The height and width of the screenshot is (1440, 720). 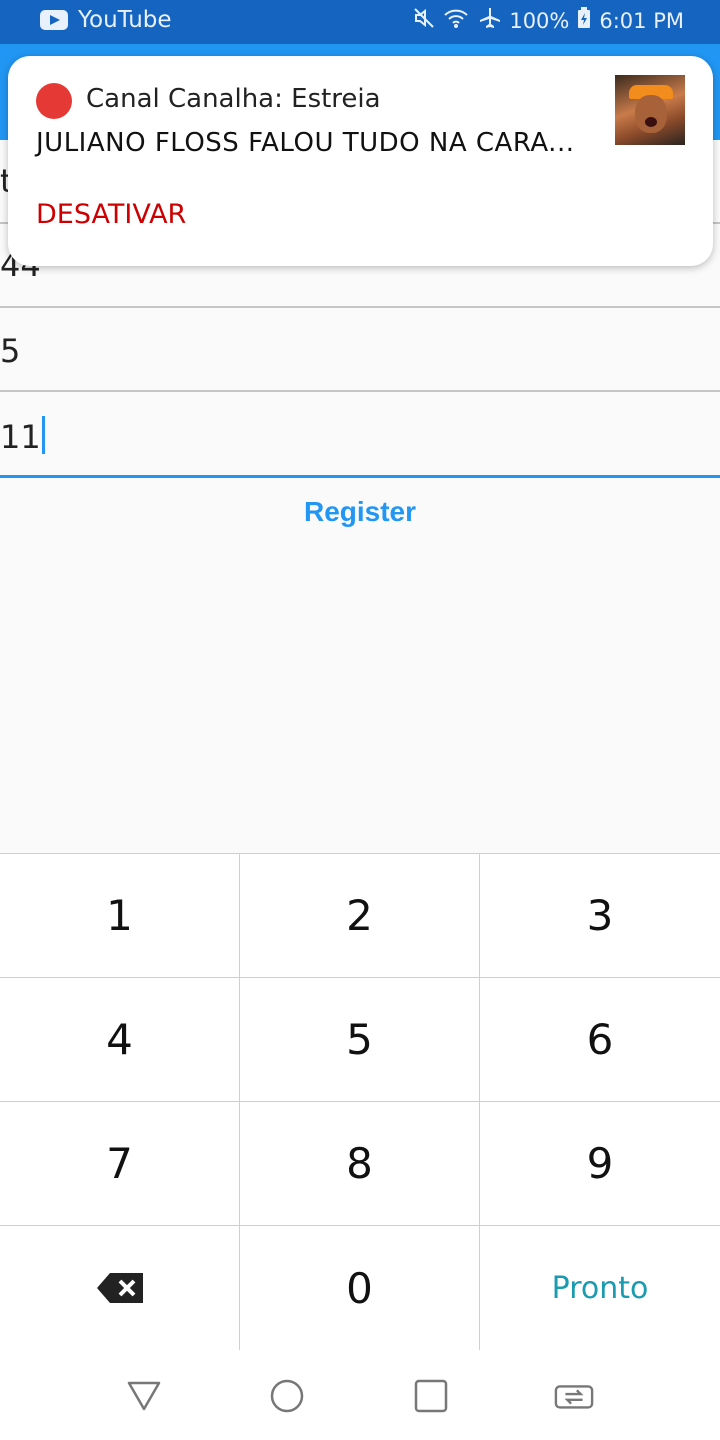 I want to click on home-icon, so click(x=287, y=1396).